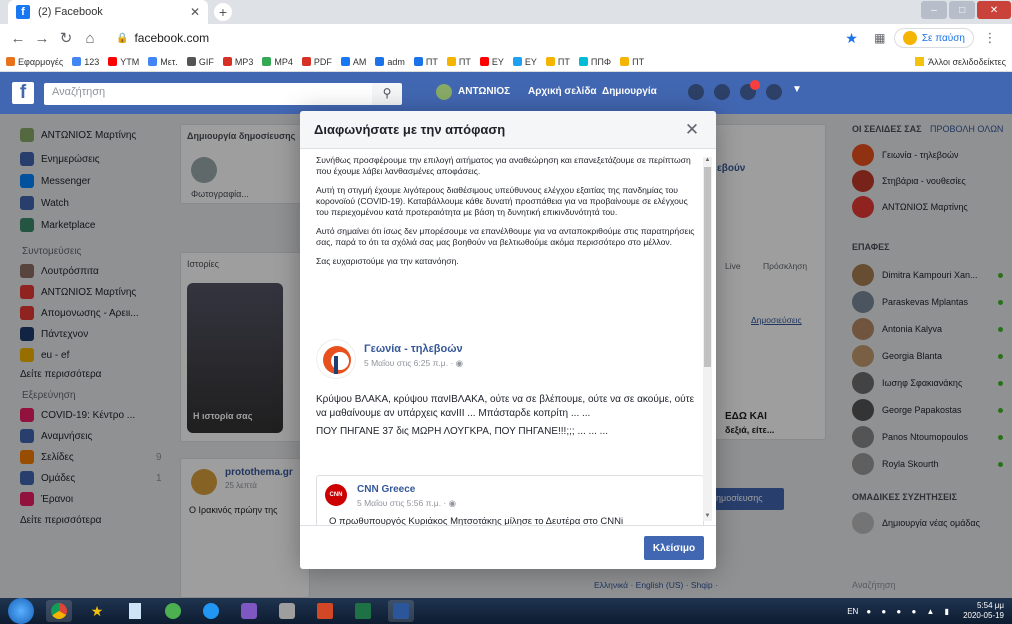  What do you see at coordinates (962, 10) in the screenshot?
I see `maximize-button: □` at bounding box center [962, 10].